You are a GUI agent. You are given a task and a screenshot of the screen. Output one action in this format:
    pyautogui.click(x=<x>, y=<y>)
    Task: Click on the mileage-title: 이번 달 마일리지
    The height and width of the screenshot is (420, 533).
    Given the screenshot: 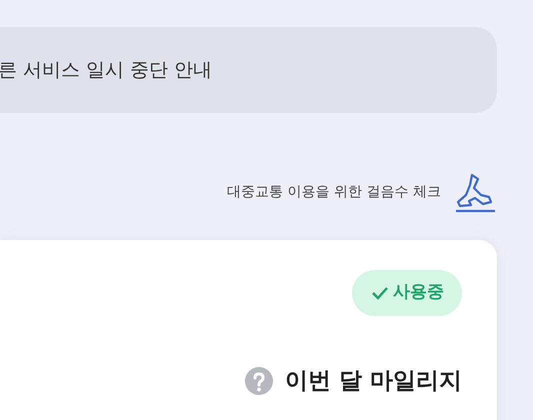 What is the action you would take?
    pyautogui.click(x=373, y=381)
    